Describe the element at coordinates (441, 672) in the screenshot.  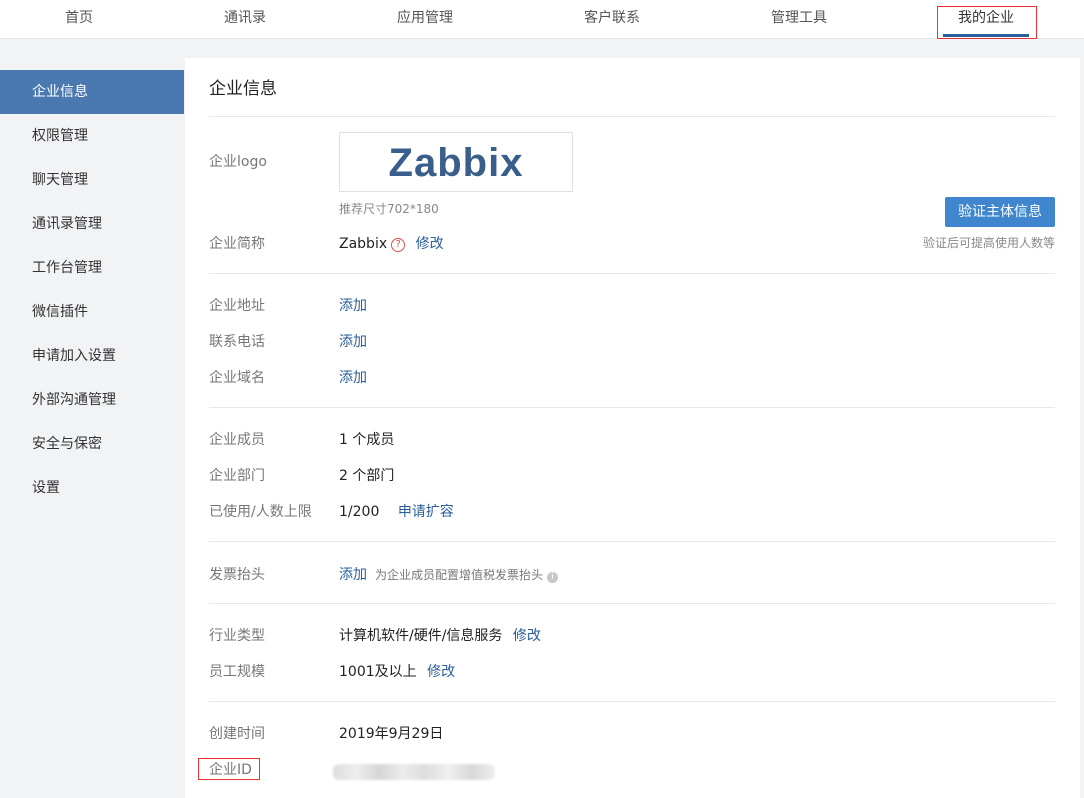
I see `edit-scale-link: 修改` at that location.